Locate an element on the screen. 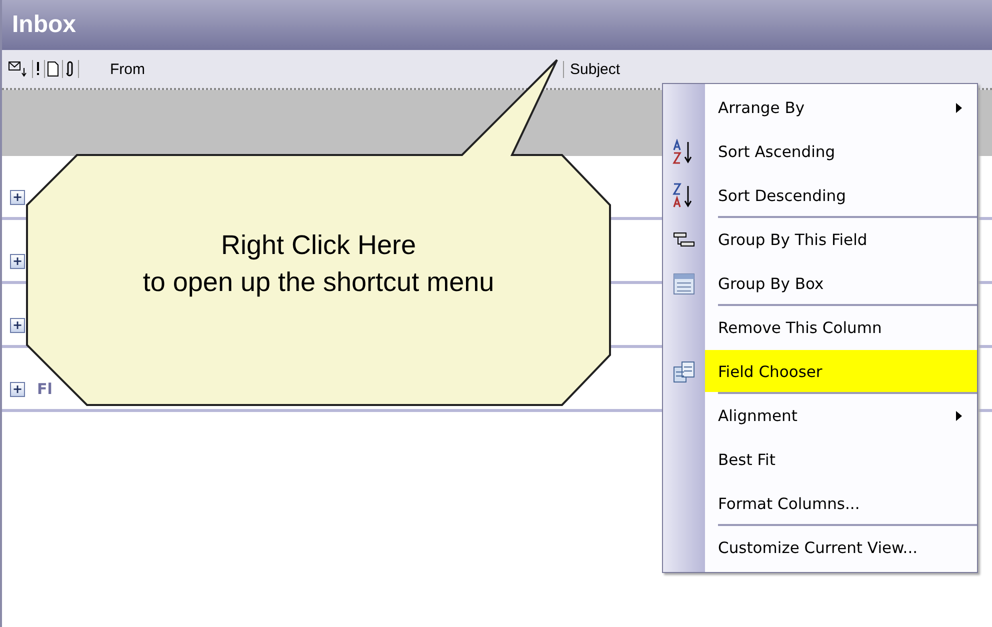  window-title: Inbox is located at coordinates (44, 25).